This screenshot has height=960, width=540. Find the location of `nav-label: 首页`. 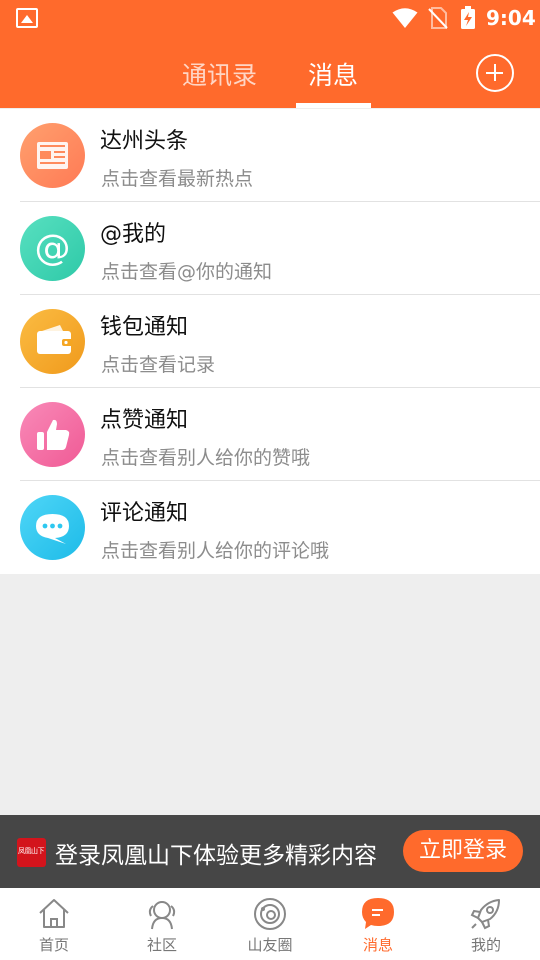

nav-label: 首页 is located at coordinates (53, 945).